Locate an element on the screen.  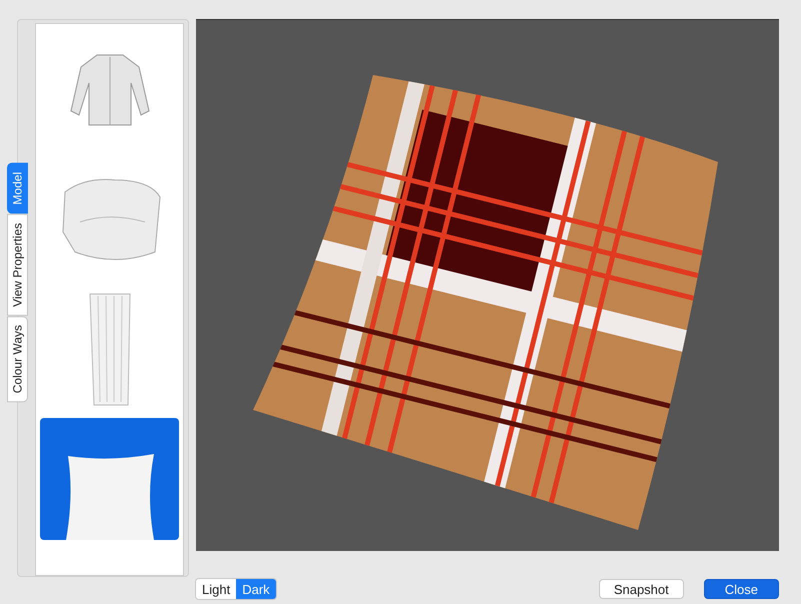
snapshot-button: Snapshot is located at coordinates (641, 589).